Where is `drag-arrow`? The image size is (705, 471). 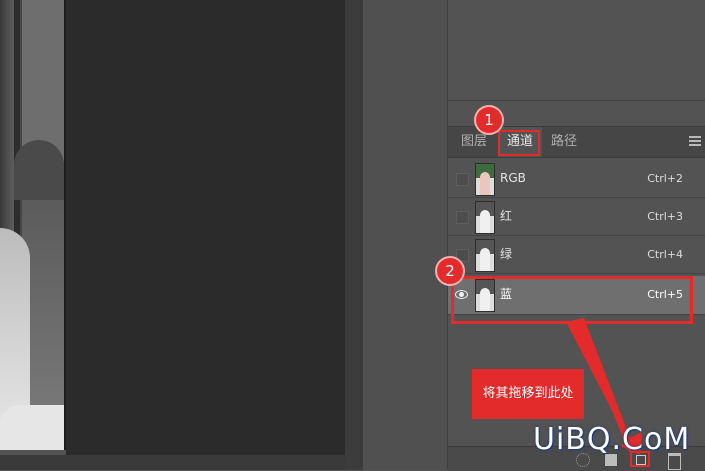
drag-arrow is located at coordinates (604, 386).